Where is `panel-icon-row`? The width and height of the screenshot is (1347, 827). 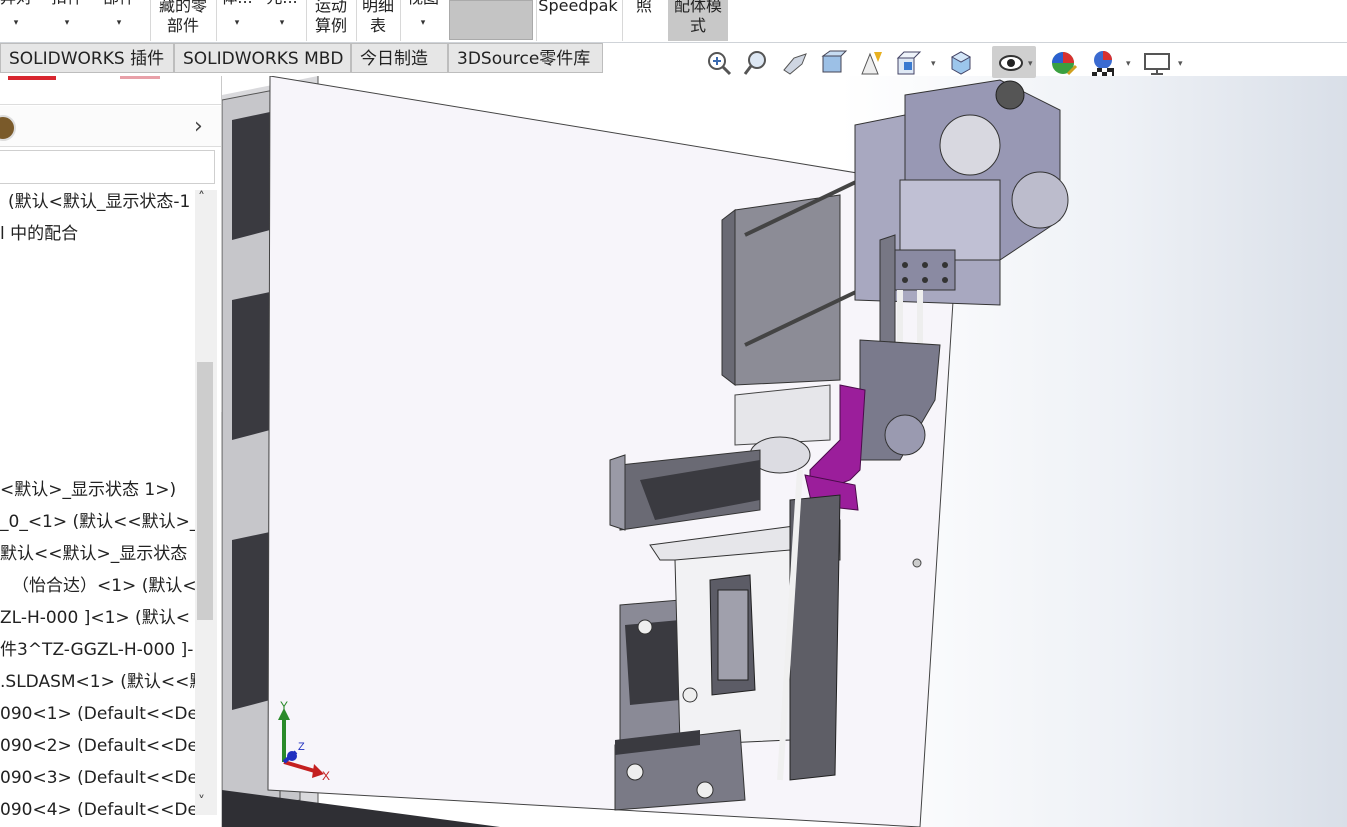 panel-icon-row is located at coordinates (110, 126).